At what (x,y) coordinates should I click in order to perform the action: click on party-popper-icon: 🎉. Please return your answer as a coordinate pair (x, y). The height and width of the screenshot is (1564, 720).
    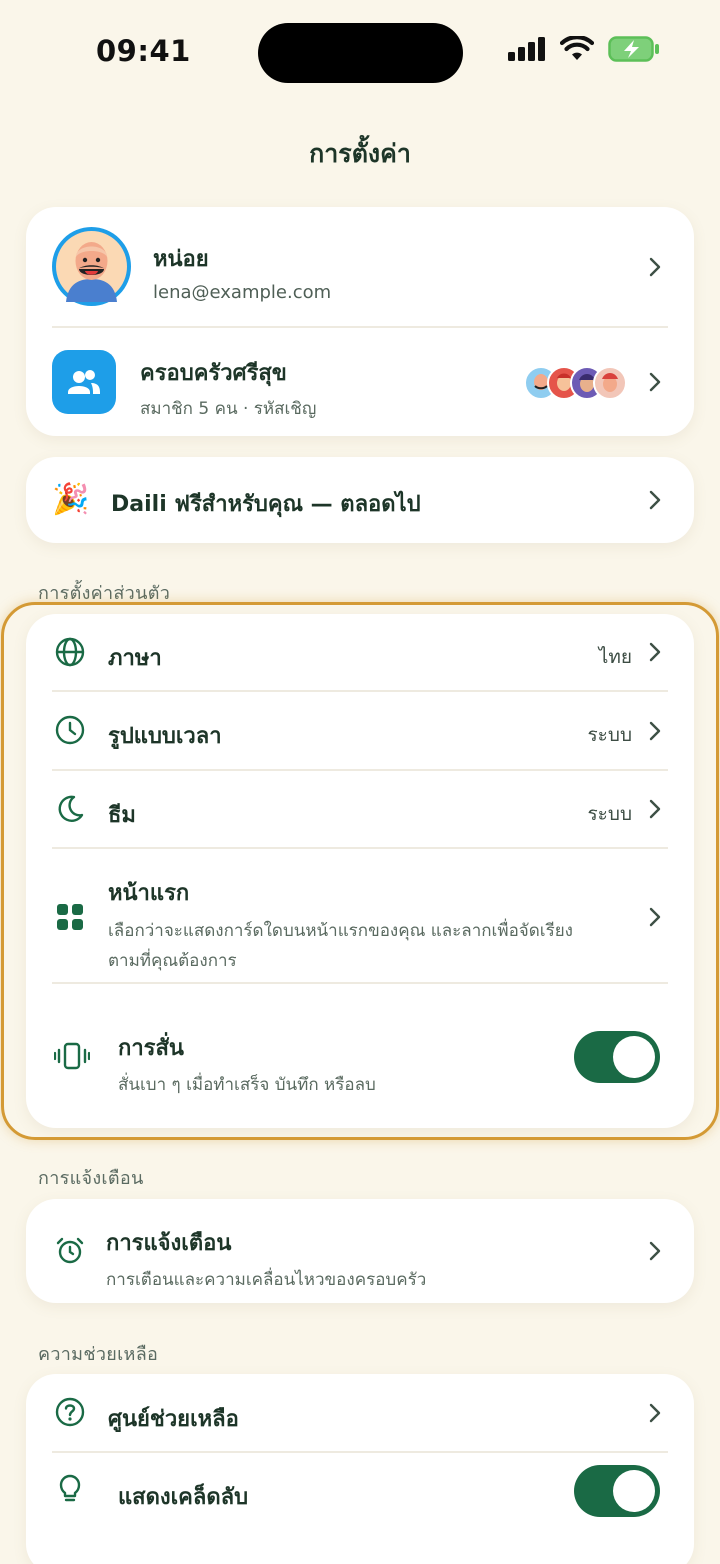
    Looking at the image, I should click on (71, 499).